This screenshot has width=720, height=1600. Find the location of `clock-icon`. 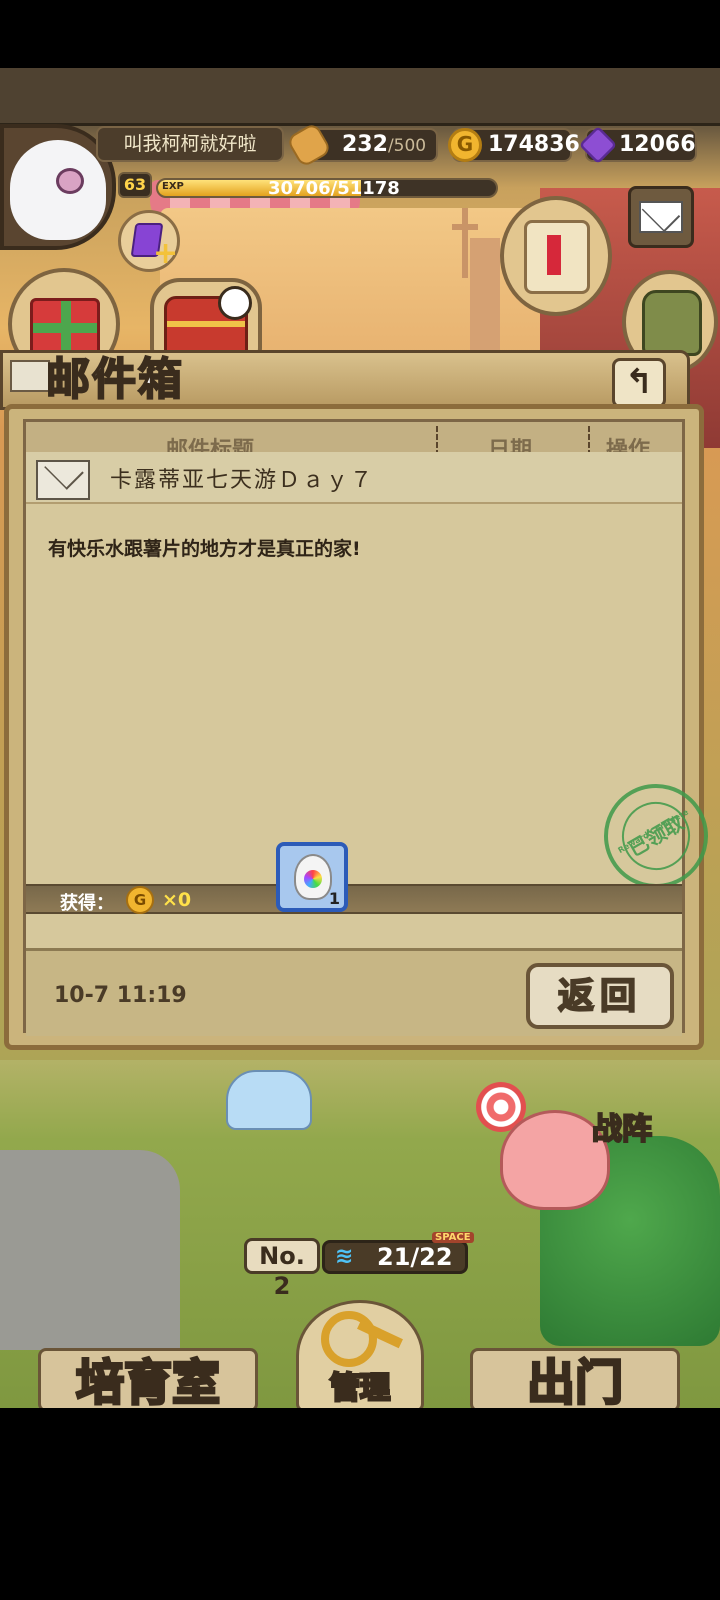

clock-icon is located at coordinates (235, 303).